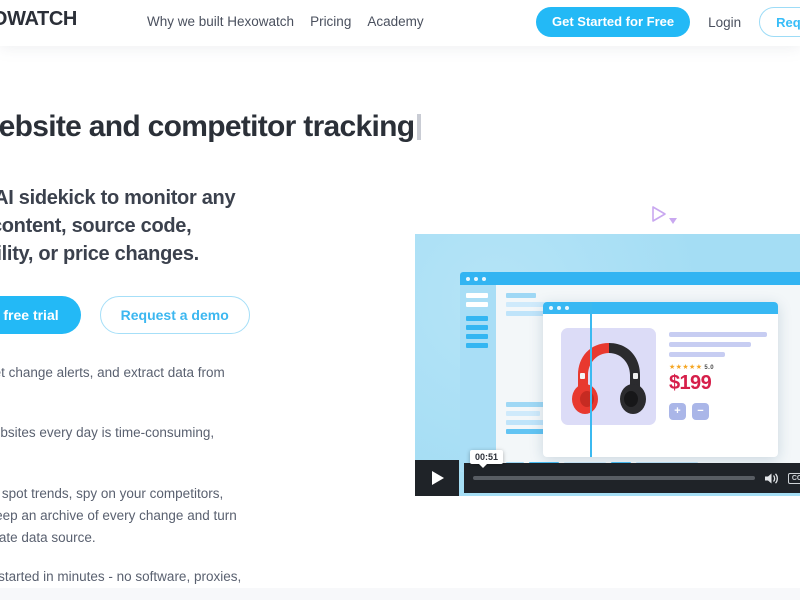 This screenshot has height=600, width=800. What do you see at coordinates (400, 594) in the screenshot?
I see `page-footer-strip` at bounding box center [400, 594].